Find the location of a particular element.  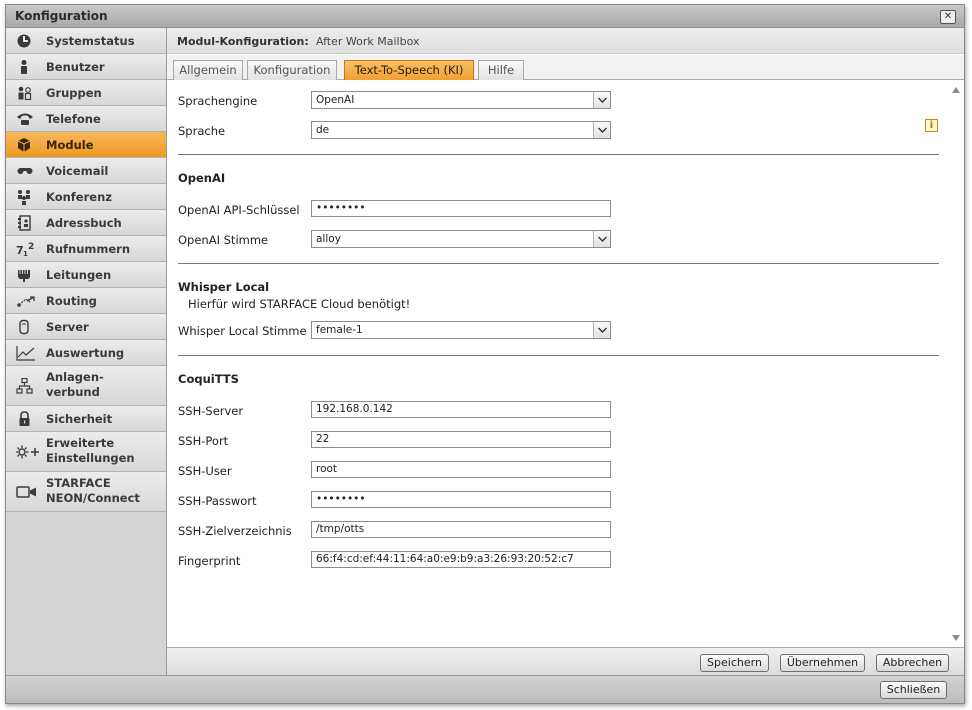

module-name: After Work Mailbox is located at coordinates (368, 41).